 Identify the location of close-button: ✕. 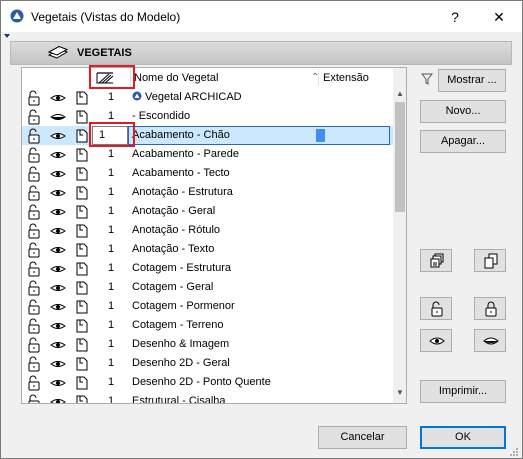
(499, 17).